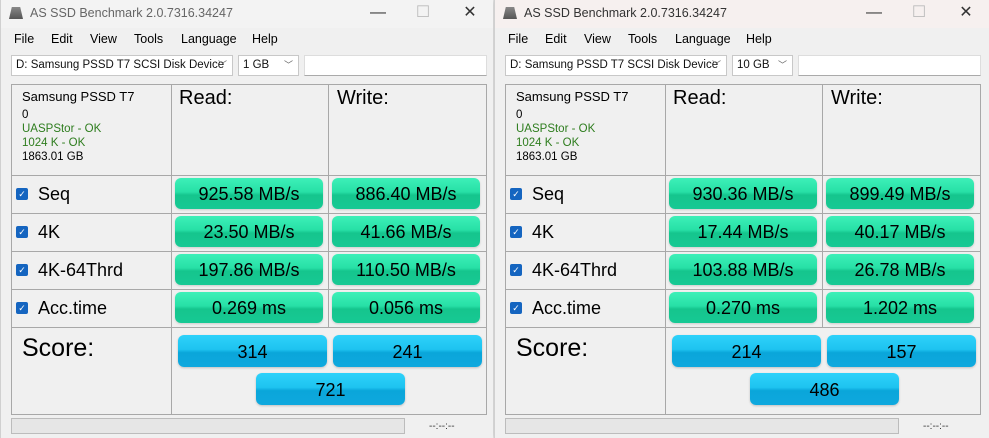  Describe the element at coordinates (407, 351) in the screenshot. I see `score-write: 241` at that location.